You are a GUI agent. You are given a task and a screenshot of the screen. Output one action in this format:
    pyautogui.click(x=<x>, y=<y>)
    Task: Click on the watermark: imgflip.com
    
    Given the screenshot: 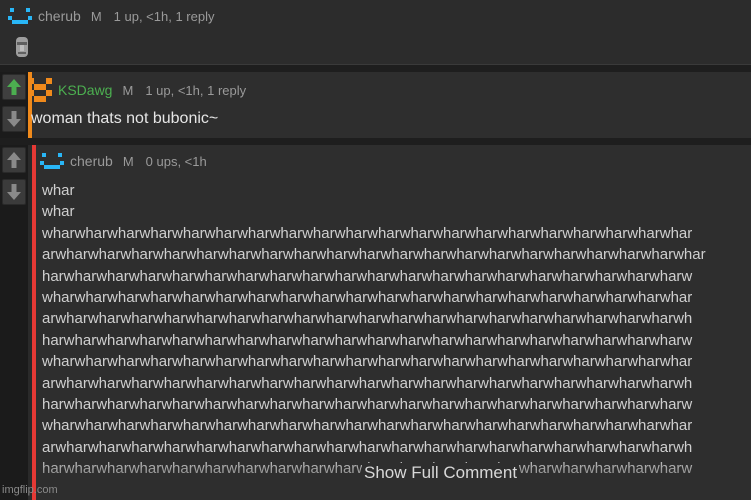 What is the action you would take?
    pyautogui.click(x=30, y=490)
    